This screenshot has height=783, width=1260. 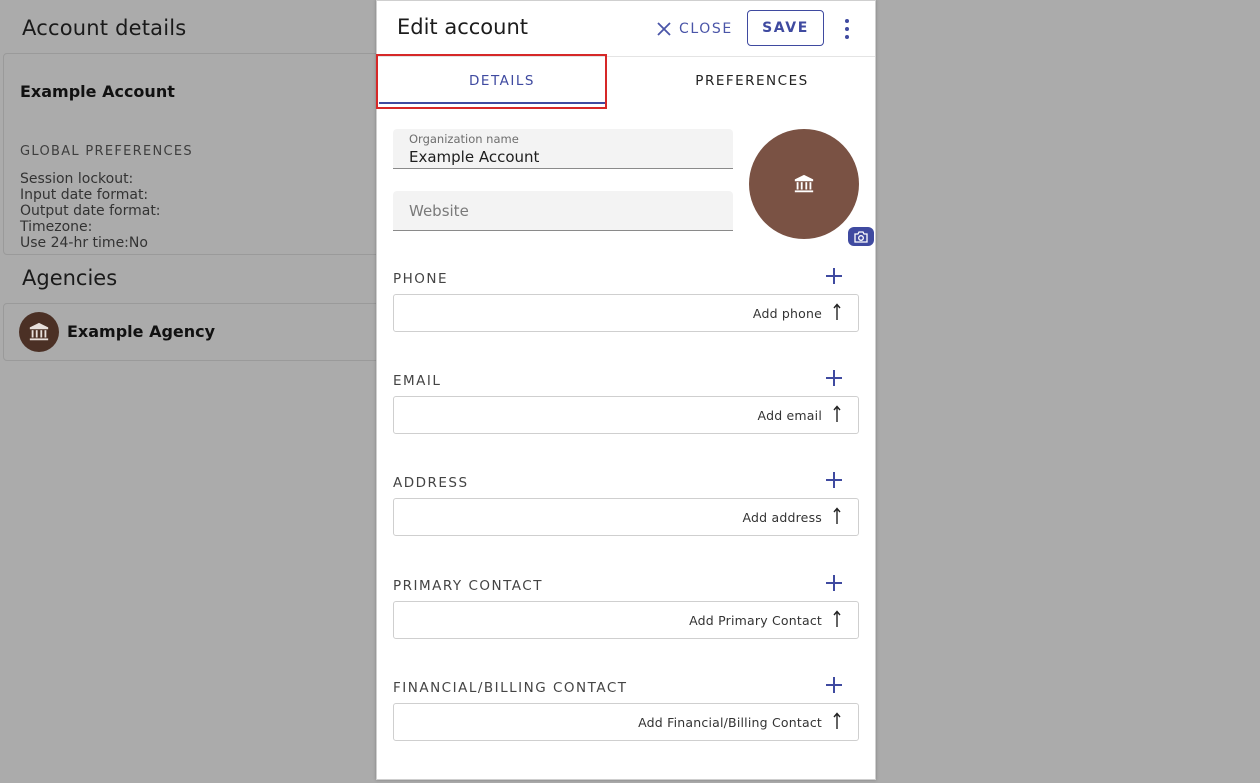 What do you see at coordinates (785, 28) in the screenshot?
I see `save-button: SAVE` at bounding box center [785, 28].